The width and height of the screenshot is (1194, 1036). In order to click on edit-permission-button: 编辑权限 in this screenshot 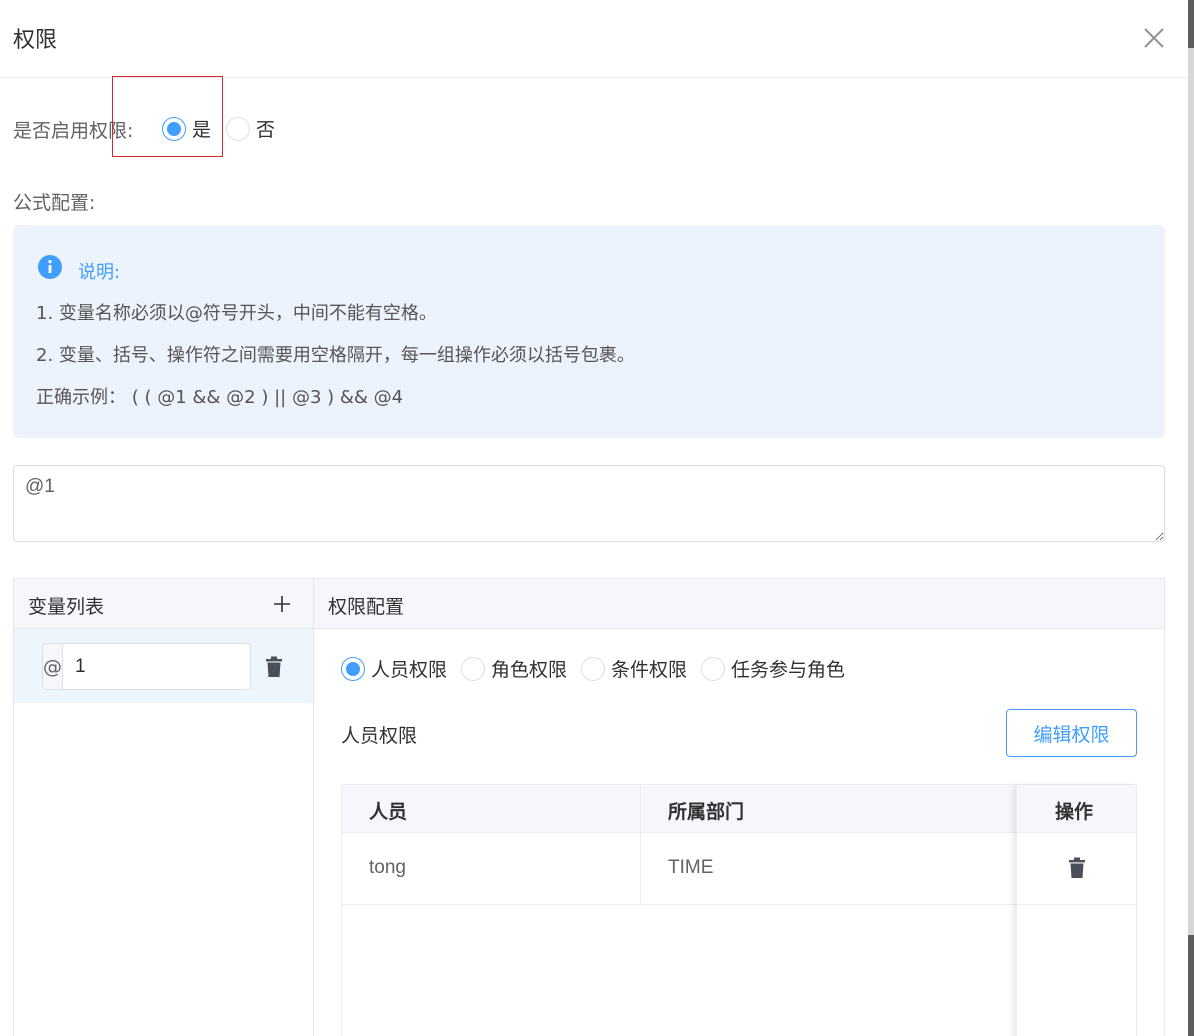, I will do `click(1071, 733)`.